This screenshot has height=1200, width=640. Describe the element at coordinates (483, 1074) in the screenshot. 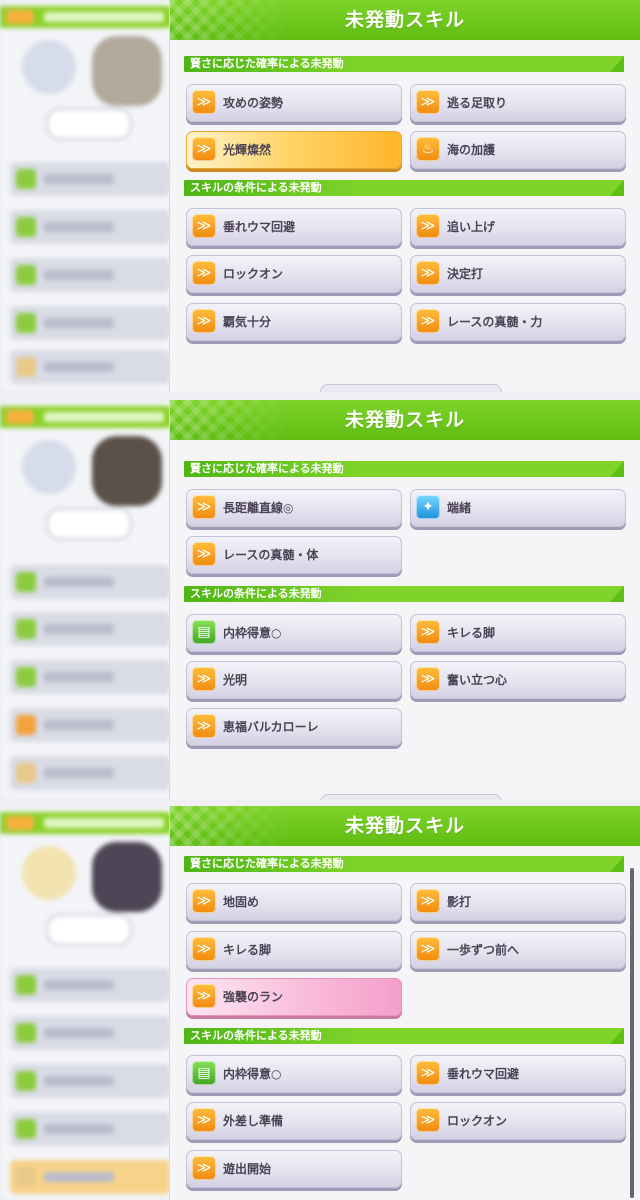

I see `skill-name: 垂れウマ回避` at that location.